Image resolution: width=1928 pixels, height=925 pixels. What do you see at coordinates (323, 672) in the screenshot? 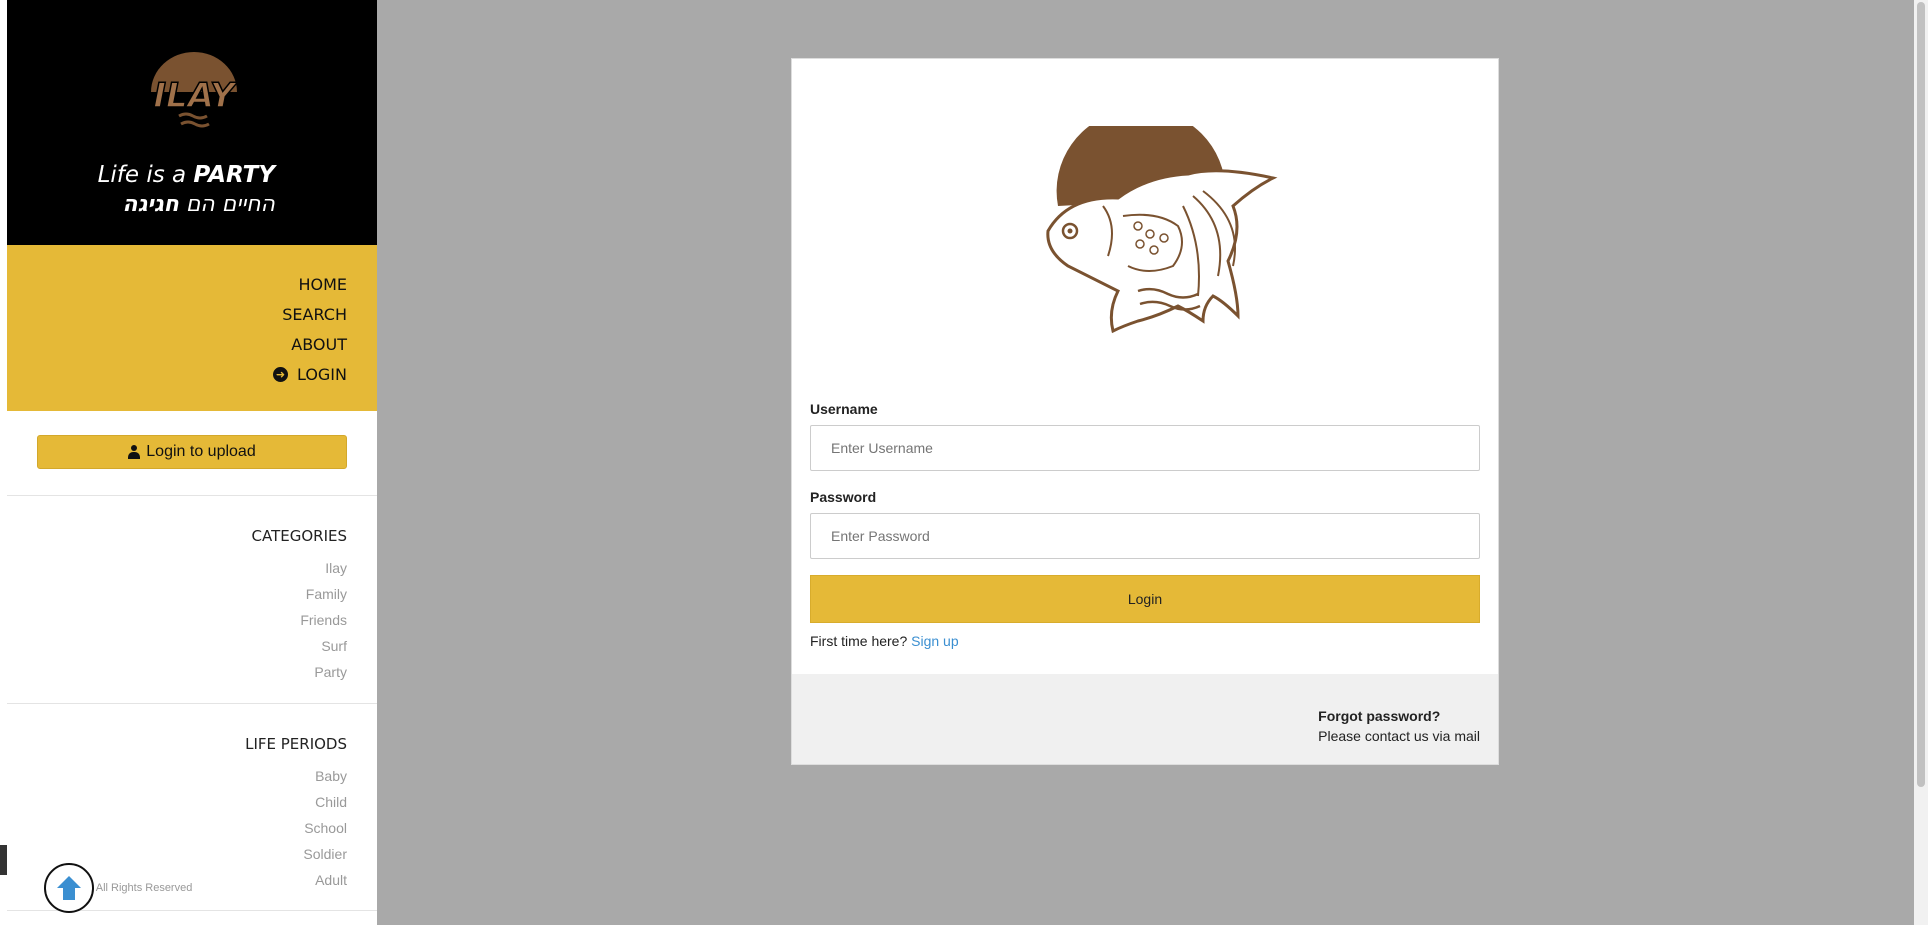
I see `category-item: Party` at bounding box center [323, 672].